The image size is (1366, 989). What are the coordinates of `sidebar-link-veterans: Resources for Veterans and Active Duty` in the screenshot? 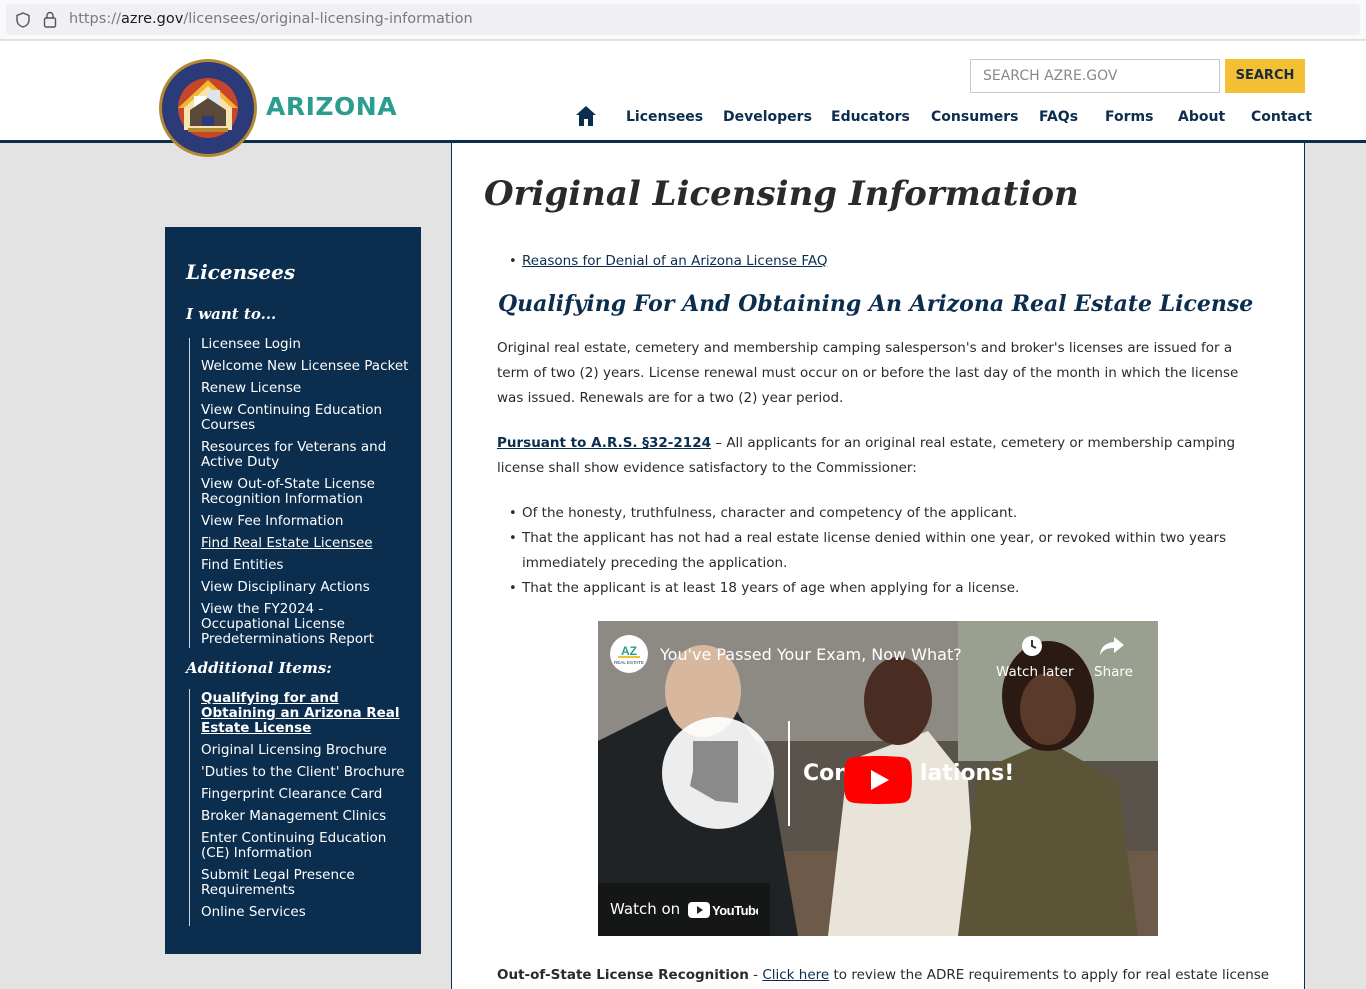 It's located at (306, 455).